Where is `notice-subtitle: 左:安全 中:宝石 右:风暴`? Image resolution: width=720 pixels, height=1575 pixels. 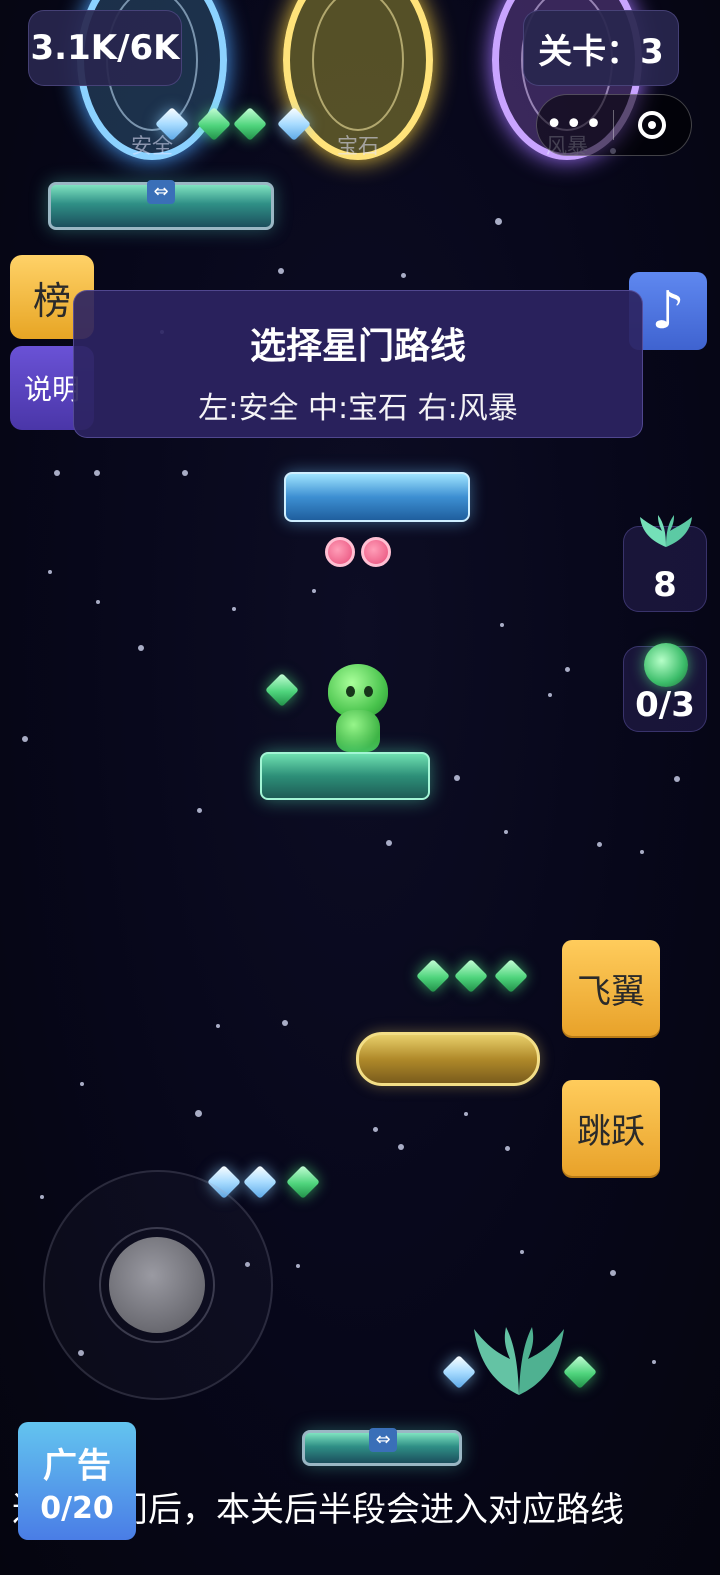 notice-subtitle: 左:安全 中:宝石 右:风暴 is located at coordinates (358, 408).